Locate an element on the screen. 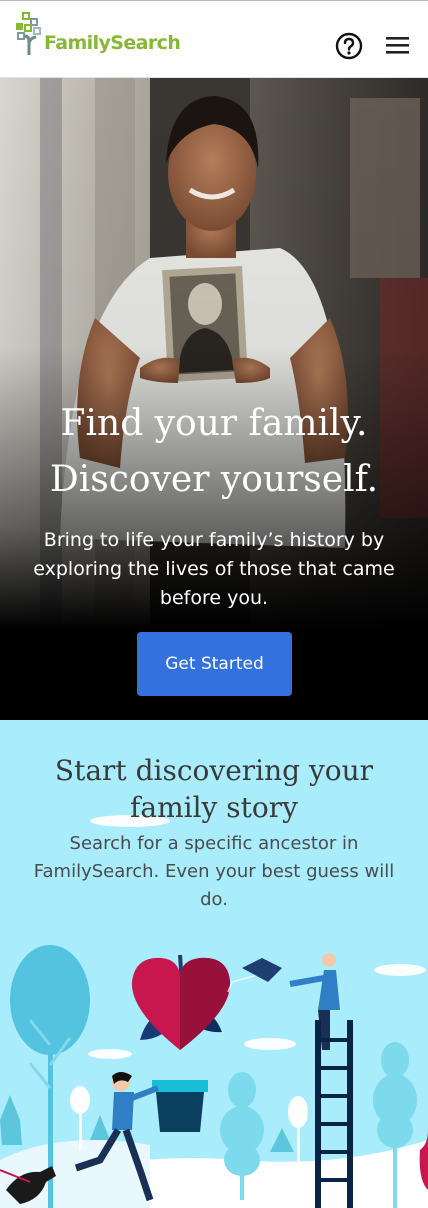 Image resolution: width=428 pixels, height=1208 pixels. familysearch-logo: FamilySearch is located at coordinates (104, 36).